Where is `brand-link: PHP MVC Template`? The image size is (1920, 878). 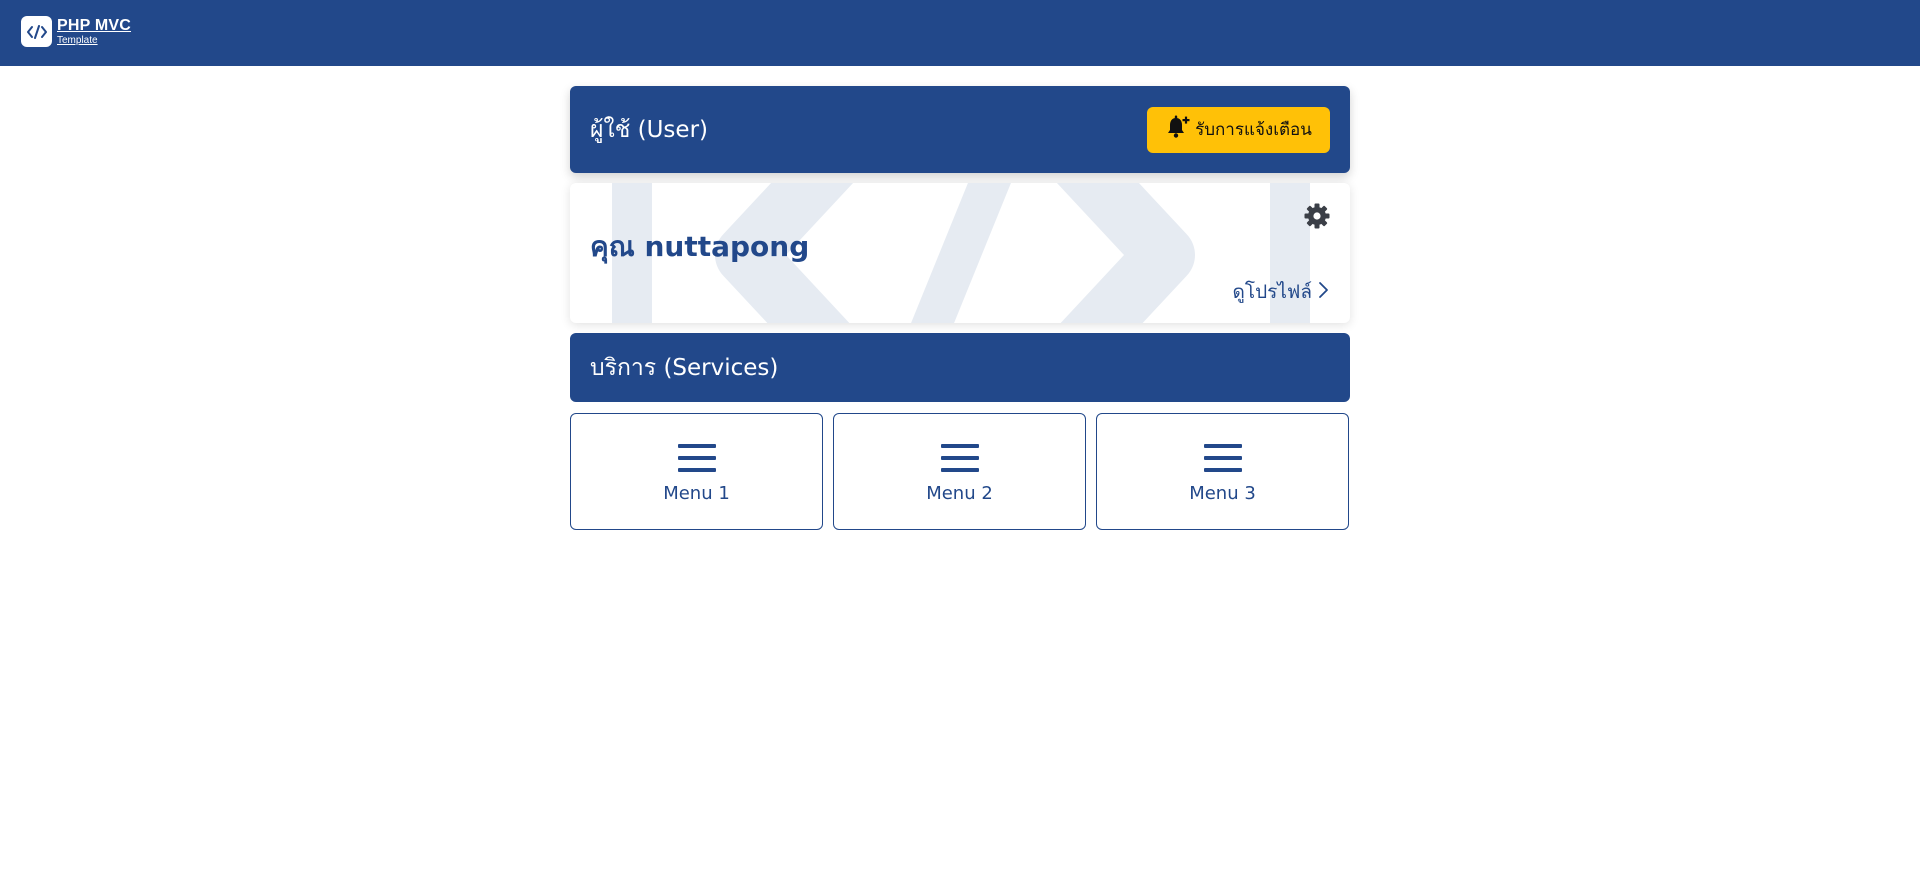 brand-link: PHP MVC Template is located at coordinates (76, 31).